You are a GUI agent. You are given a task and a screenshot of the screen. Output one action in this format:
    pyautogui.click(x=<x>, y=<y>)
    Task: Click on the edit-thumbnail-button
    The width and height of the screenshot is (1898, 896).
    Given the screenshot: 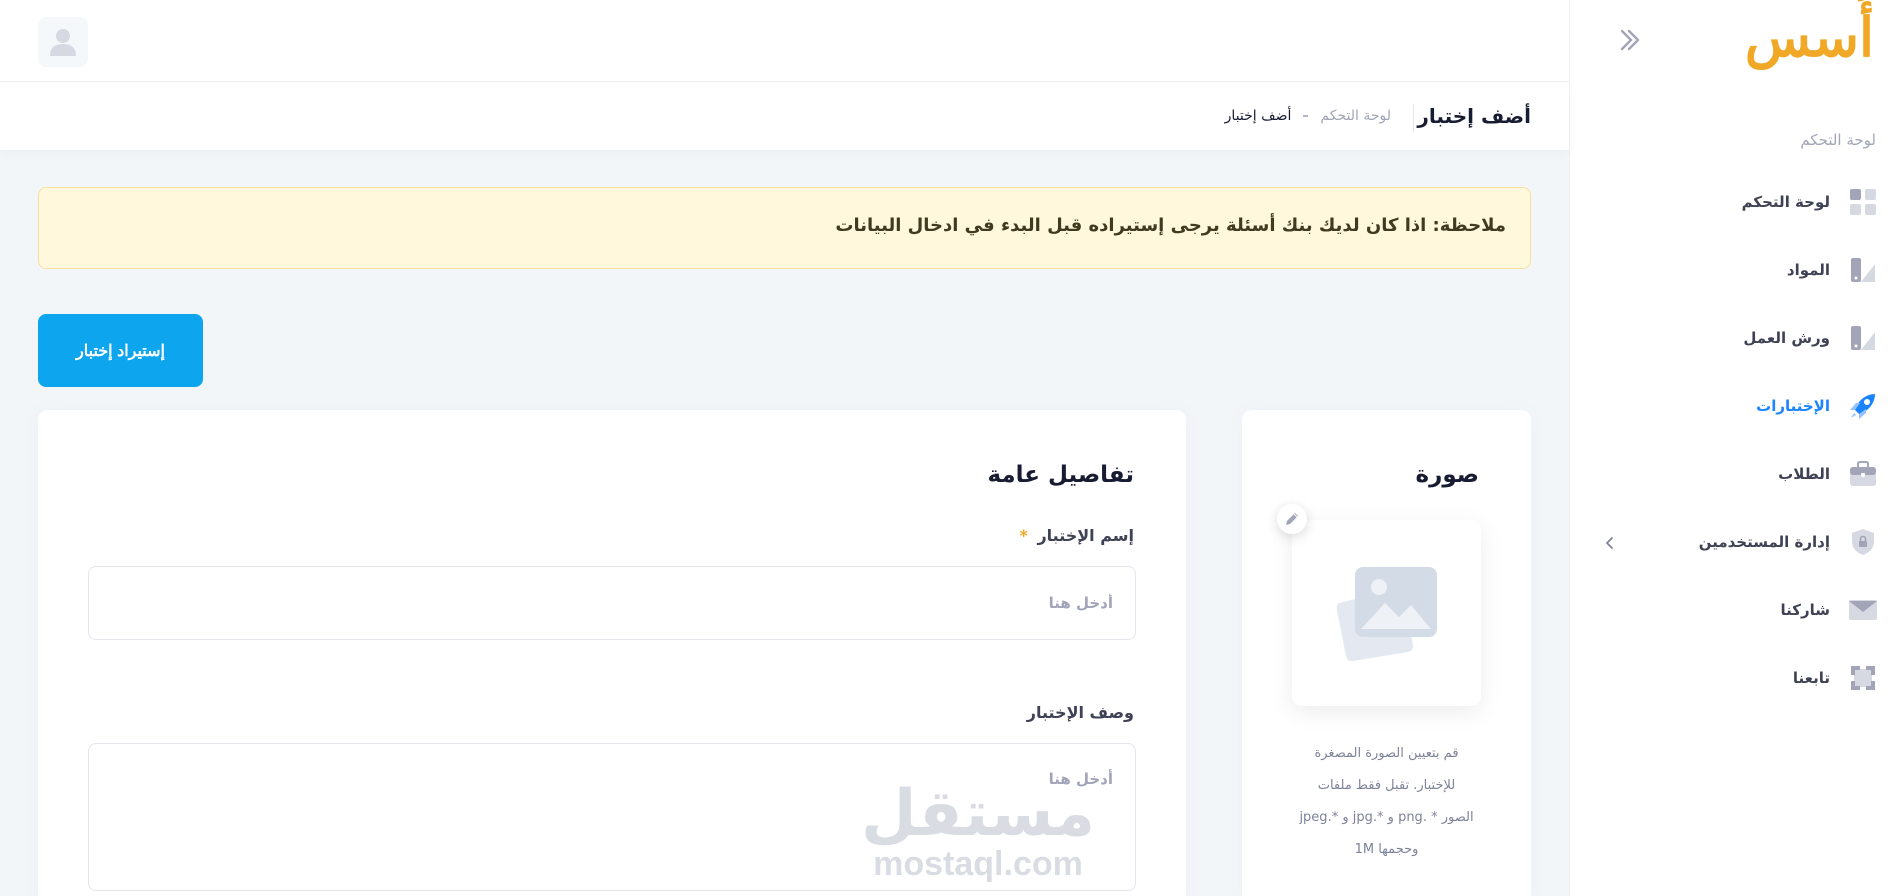 What is the action you would take?
    pyautogui.click(x=1292, y=519)
    